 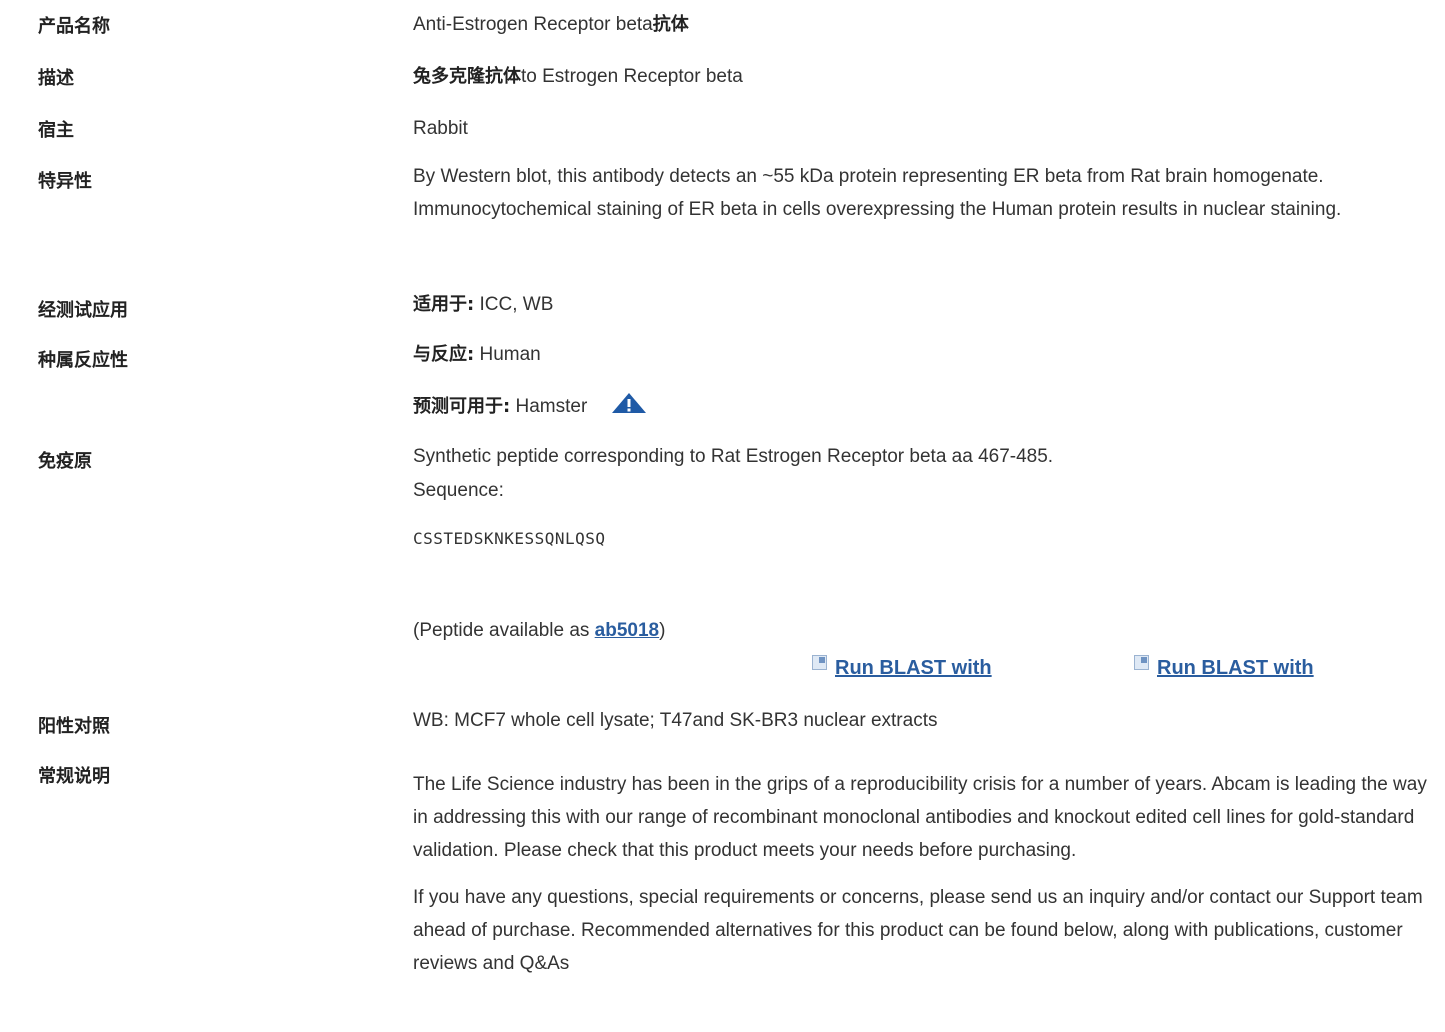 I want to click on peptide-prefix: (Peptide available as, so click(x=504, y=630).